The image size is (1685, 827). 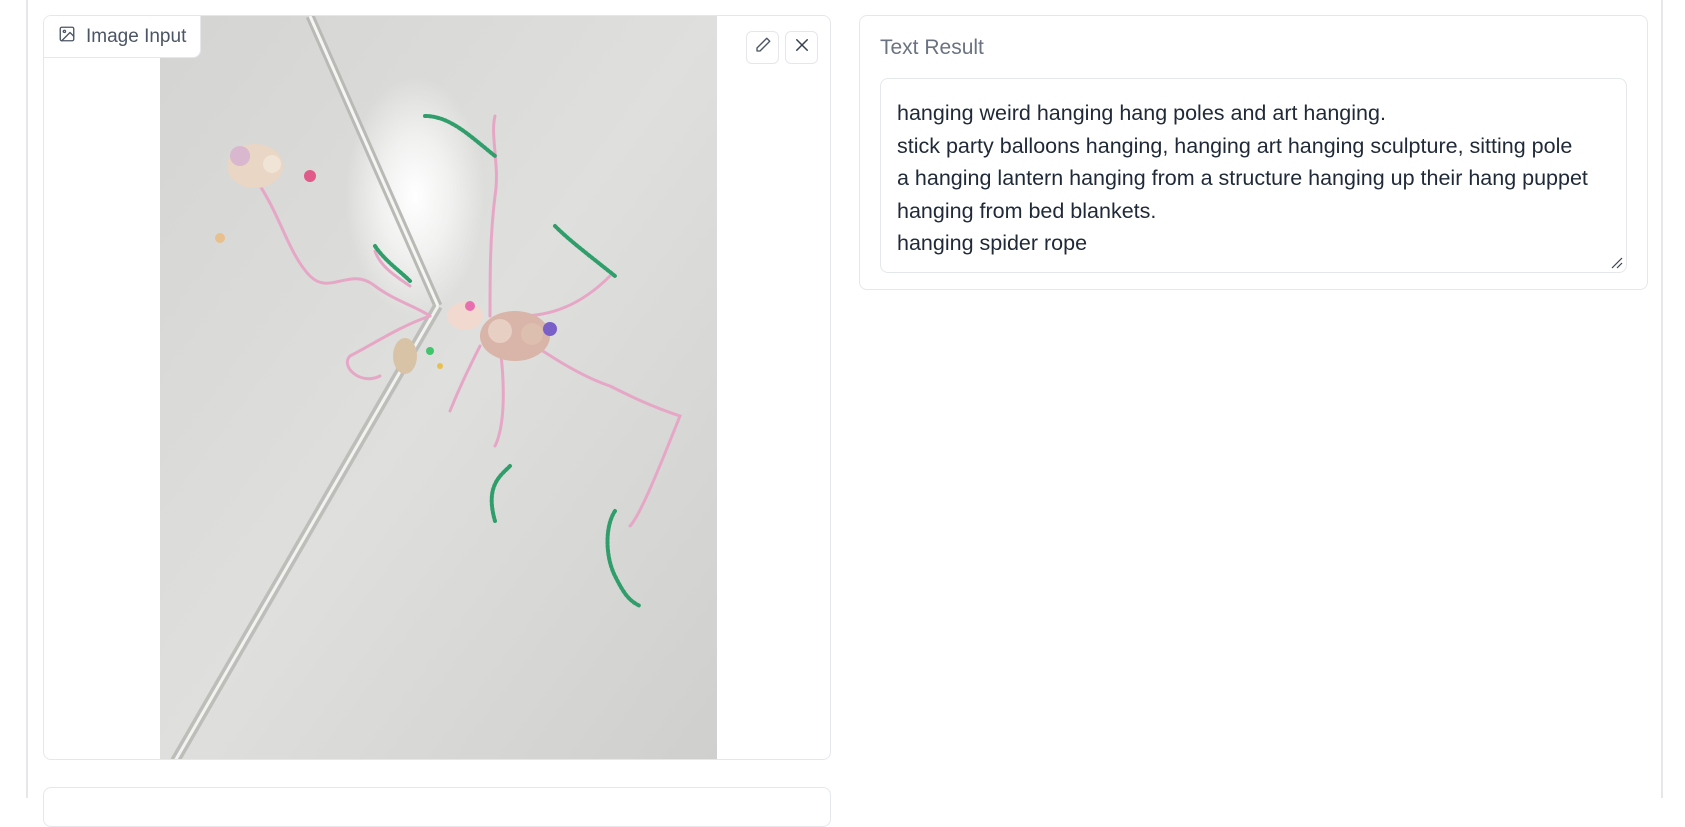 I want to click on pencil-icon, so click(x=763, y=47).